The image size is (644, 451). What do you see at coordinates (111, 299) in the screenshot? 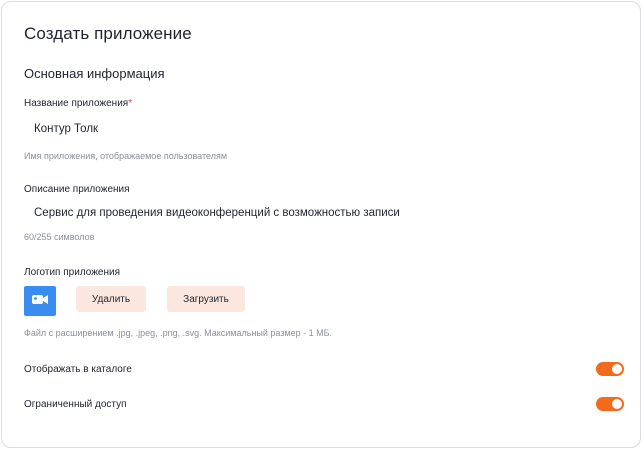
I see `delete-logo-button: Удалить` at bounding box center [111, 299].